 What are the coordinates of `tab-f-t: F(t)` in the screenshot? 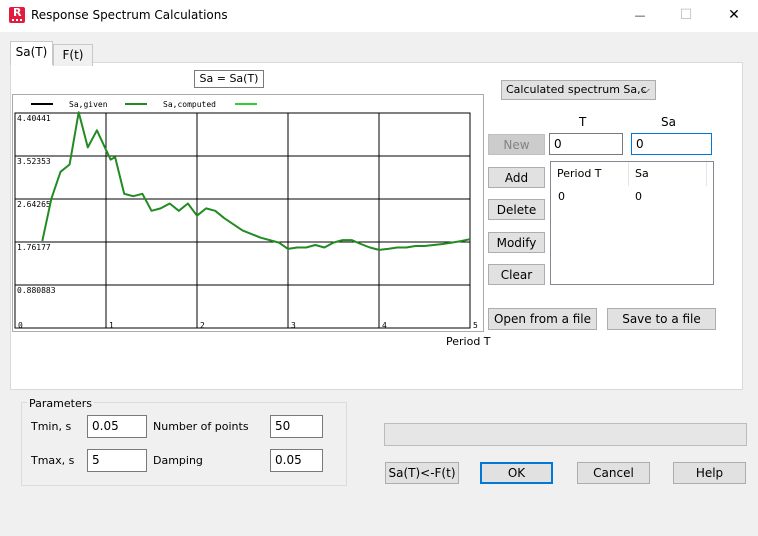 It's located at (73, 55).